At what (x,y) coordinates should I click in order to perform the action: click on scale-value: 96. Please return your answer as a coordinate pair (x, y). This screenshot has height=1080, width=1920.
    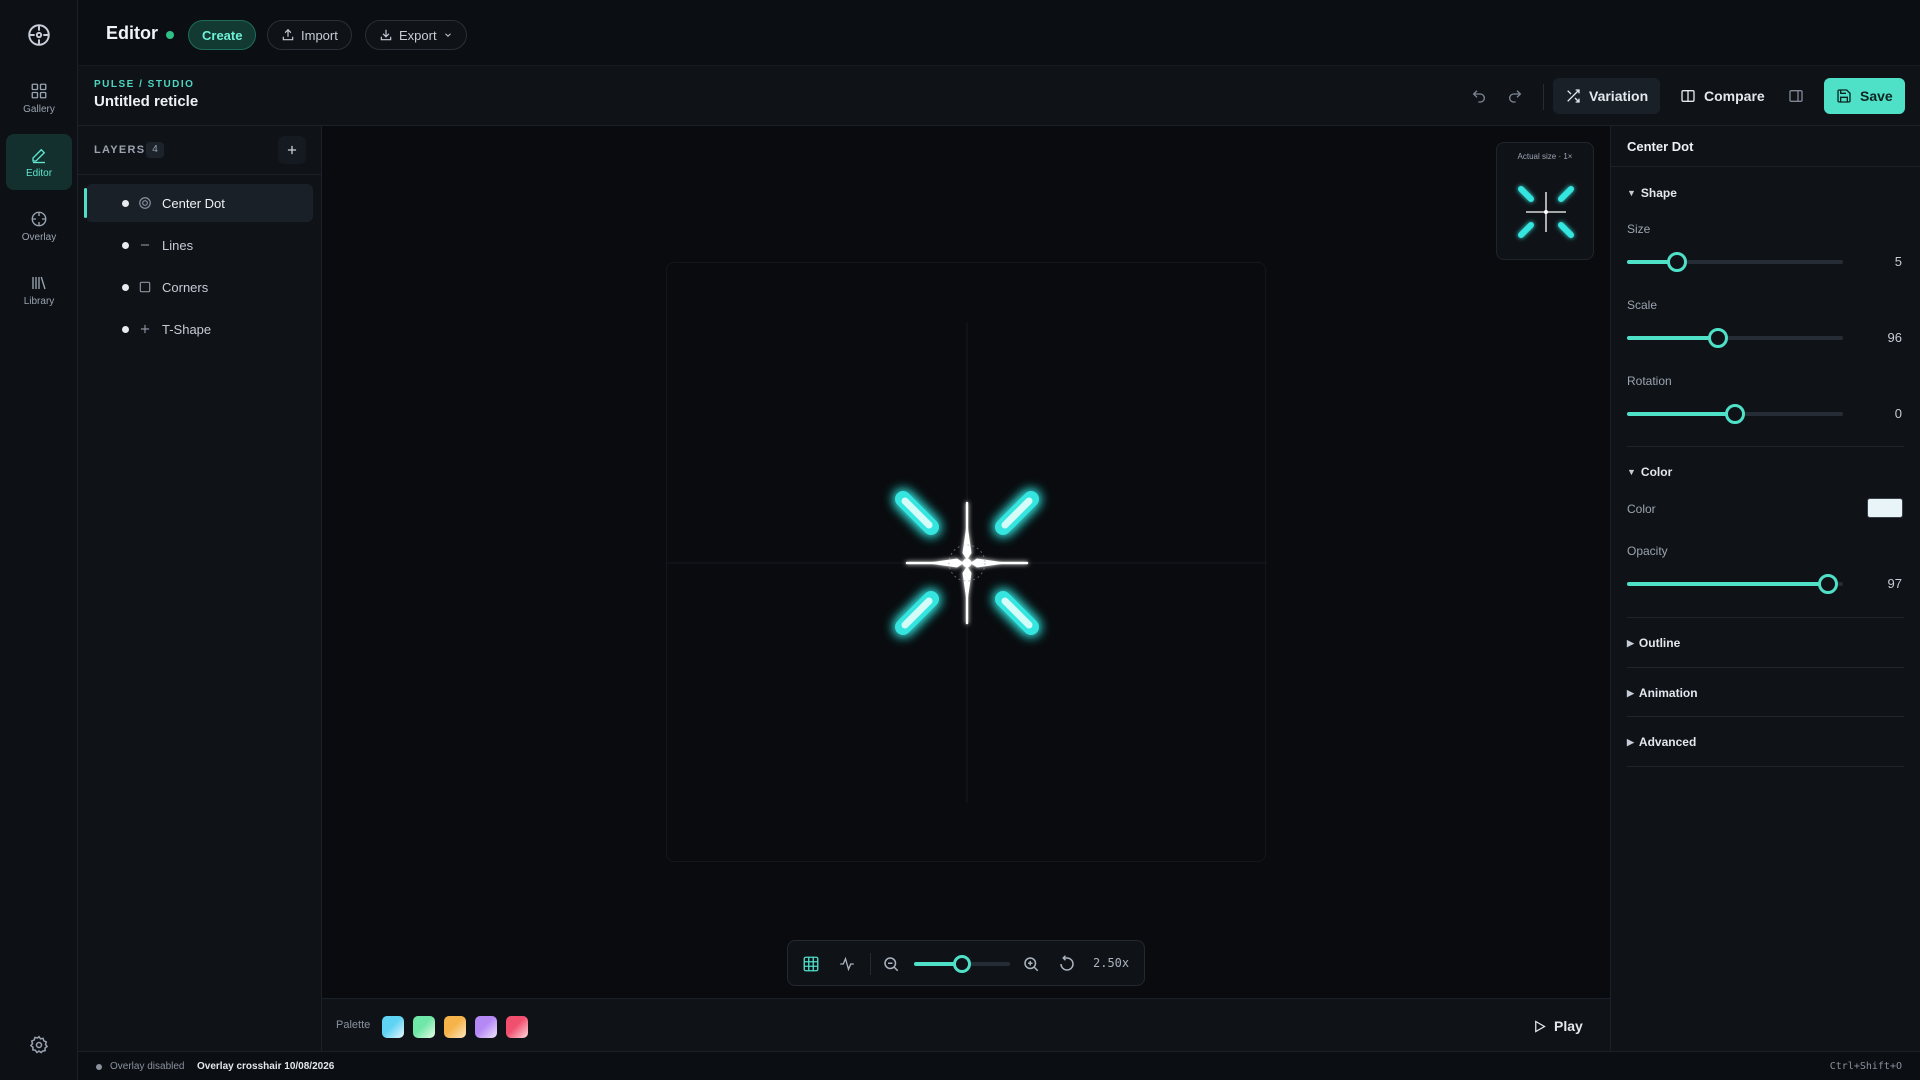
    Looking at the image, I should click on (1895, 337).